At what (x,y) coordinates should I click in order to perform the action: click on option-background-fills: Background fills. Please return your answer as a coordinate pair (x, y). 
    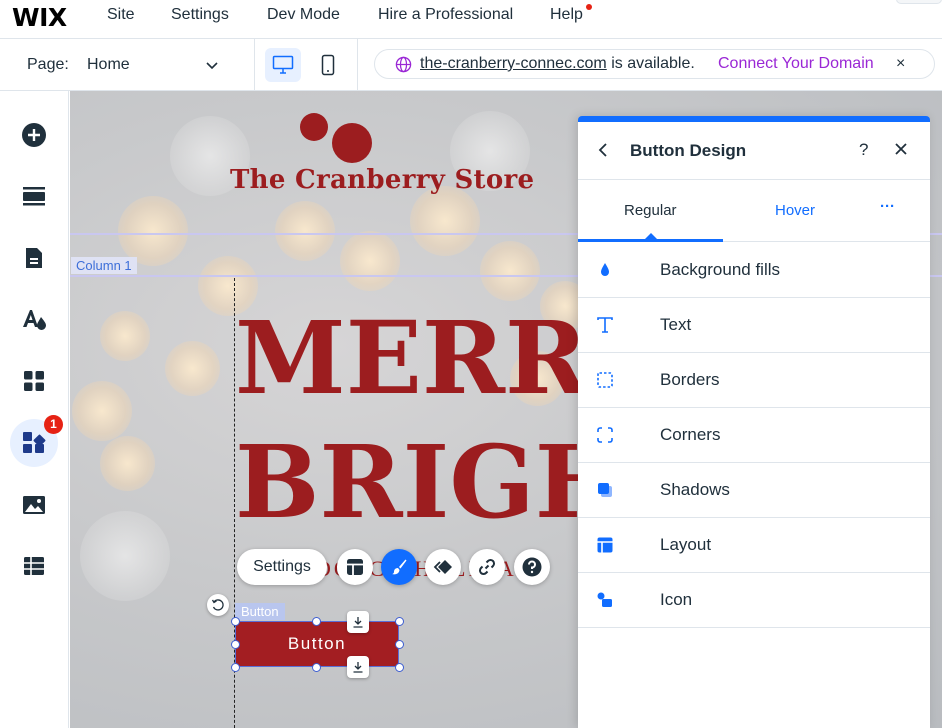
    Looking at the image, I should click on (754, 270).